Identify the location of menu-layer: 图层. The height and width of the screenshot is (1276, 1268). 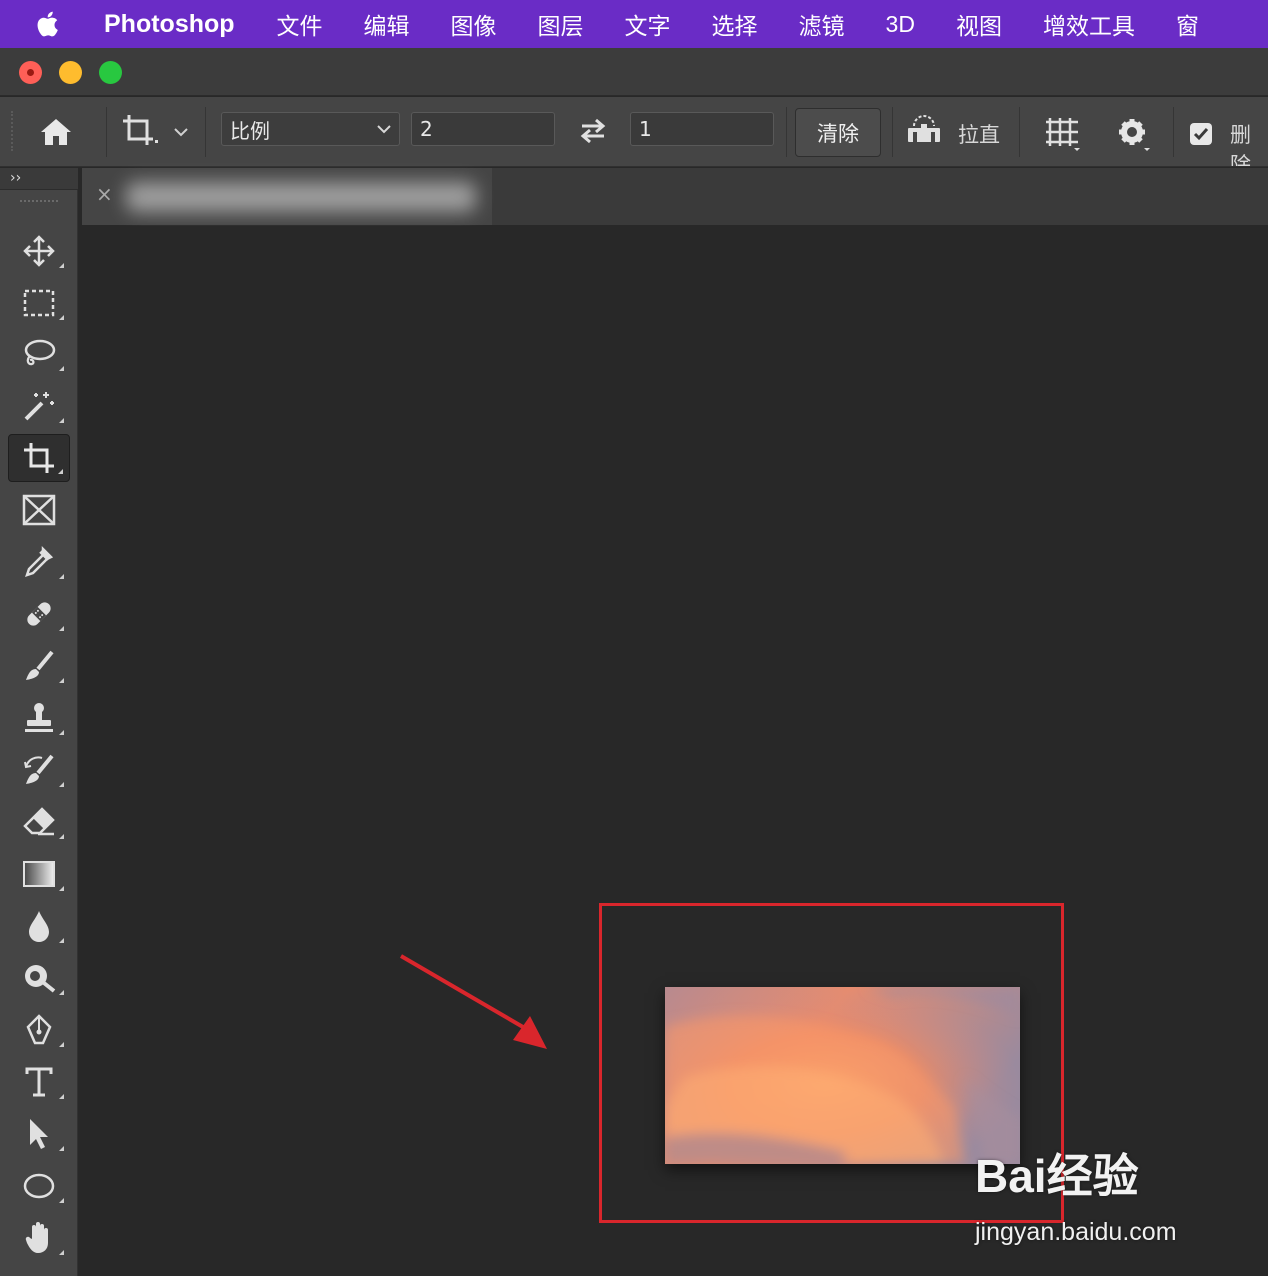
(561, 24).